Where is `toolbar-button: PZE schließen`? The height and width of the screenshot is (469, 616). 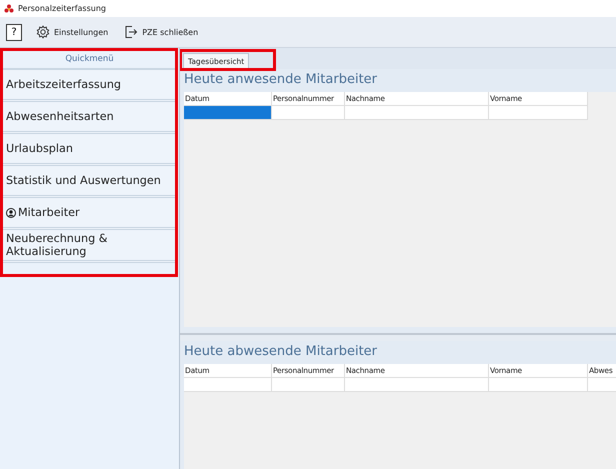
toolbar-button: PZE schließen is located at coordinates (165, 32).